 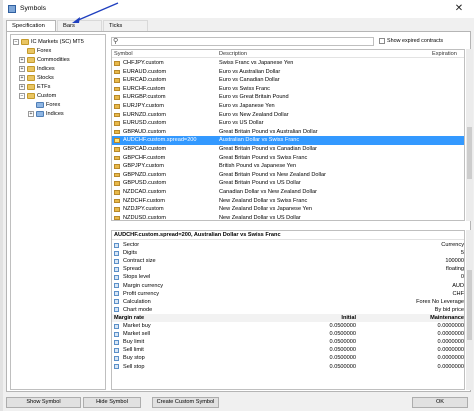 What do you see at coordinates (268, 149) in the screenshot?
I see `symbol-description: Great Britain Pound vs Canadian Dollar` at bounding box center [268, 149].